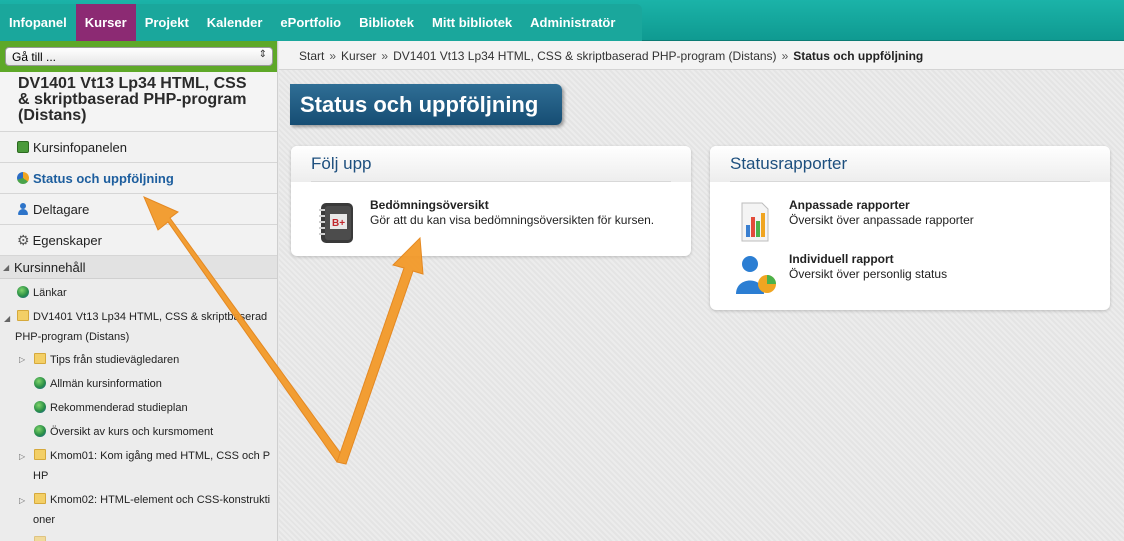  Describe the element at coordinates (386, 22) in the screenshot. I see `nav-bibliotek: Bibliotek` at that location.